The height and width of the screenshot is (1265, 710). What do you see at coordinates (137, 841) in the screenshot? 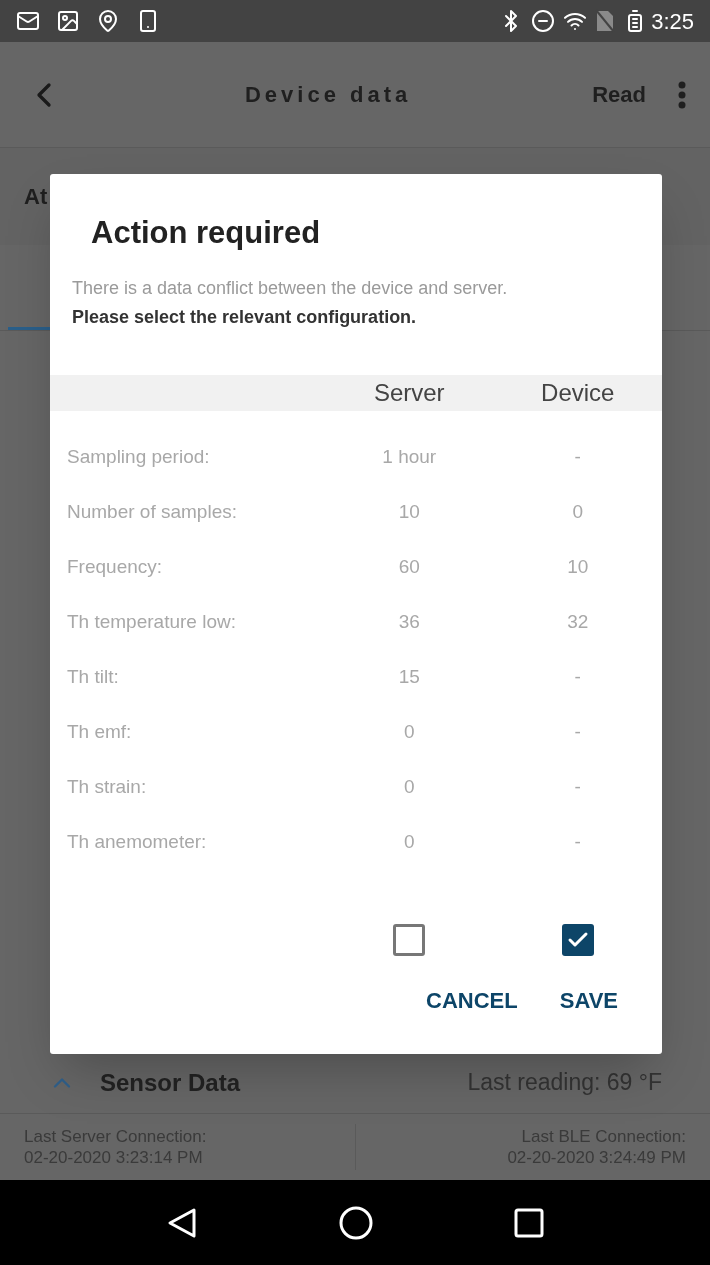
I see `setting-label: Th anemometer:` at bounding box center [137, 841].